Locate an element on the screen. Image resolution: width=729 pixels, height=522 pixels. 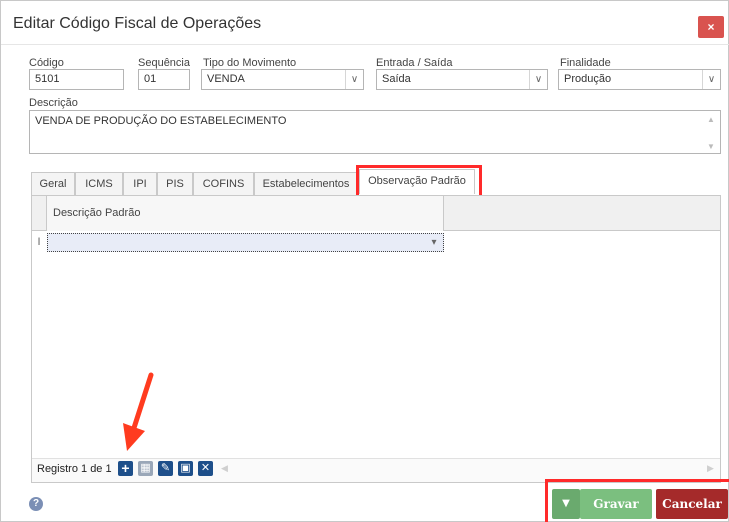
pager-text: Registro 1 de 1 is located at coordinates (74, 469).